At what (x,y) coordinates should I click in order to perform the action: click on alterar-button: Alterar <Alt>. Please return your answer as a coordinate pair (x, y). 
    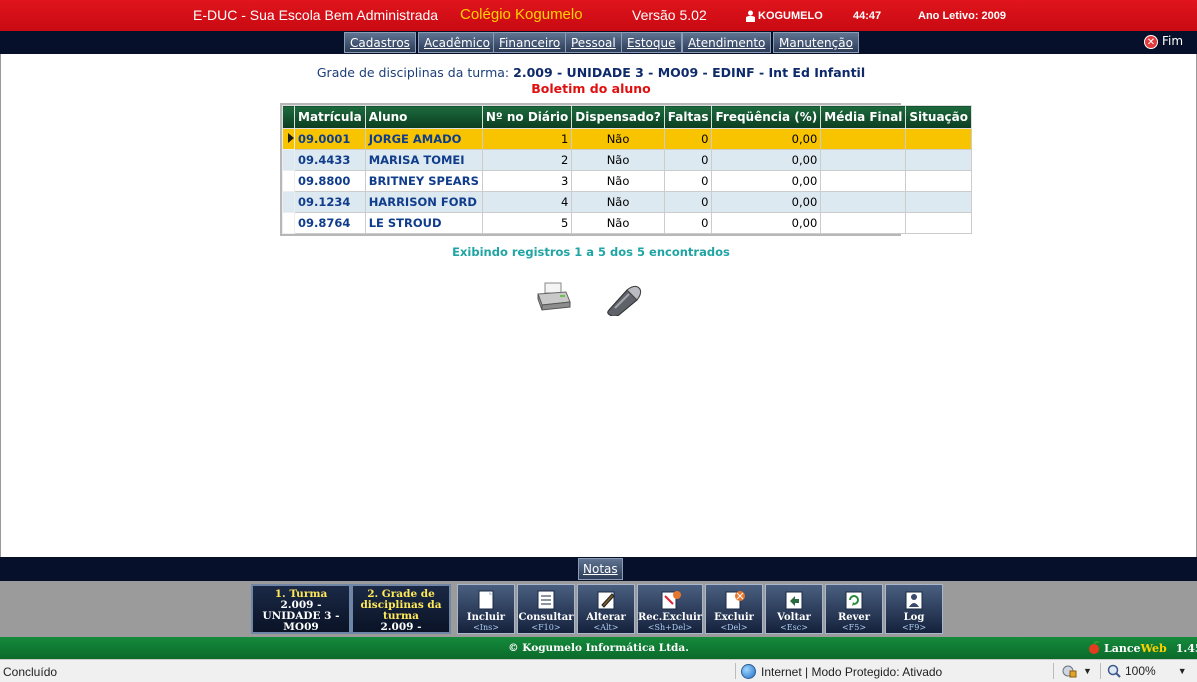
    Looking at the image, I should click on (606, 609).